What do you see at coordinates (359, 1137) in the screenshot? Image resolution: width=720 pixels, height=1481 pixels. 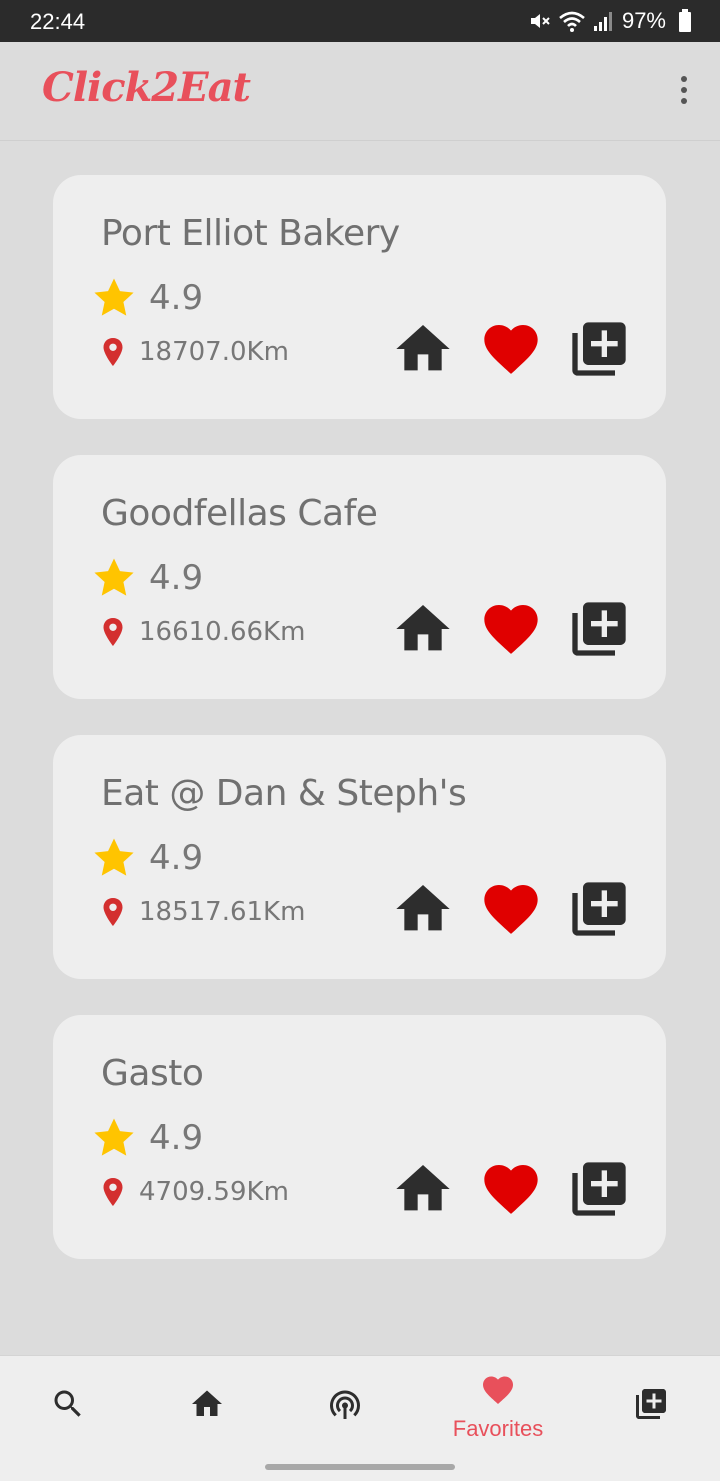 I see `restaurant-card: Gasto 4.9 4709.59Km` at bounding box center [359, 1137].